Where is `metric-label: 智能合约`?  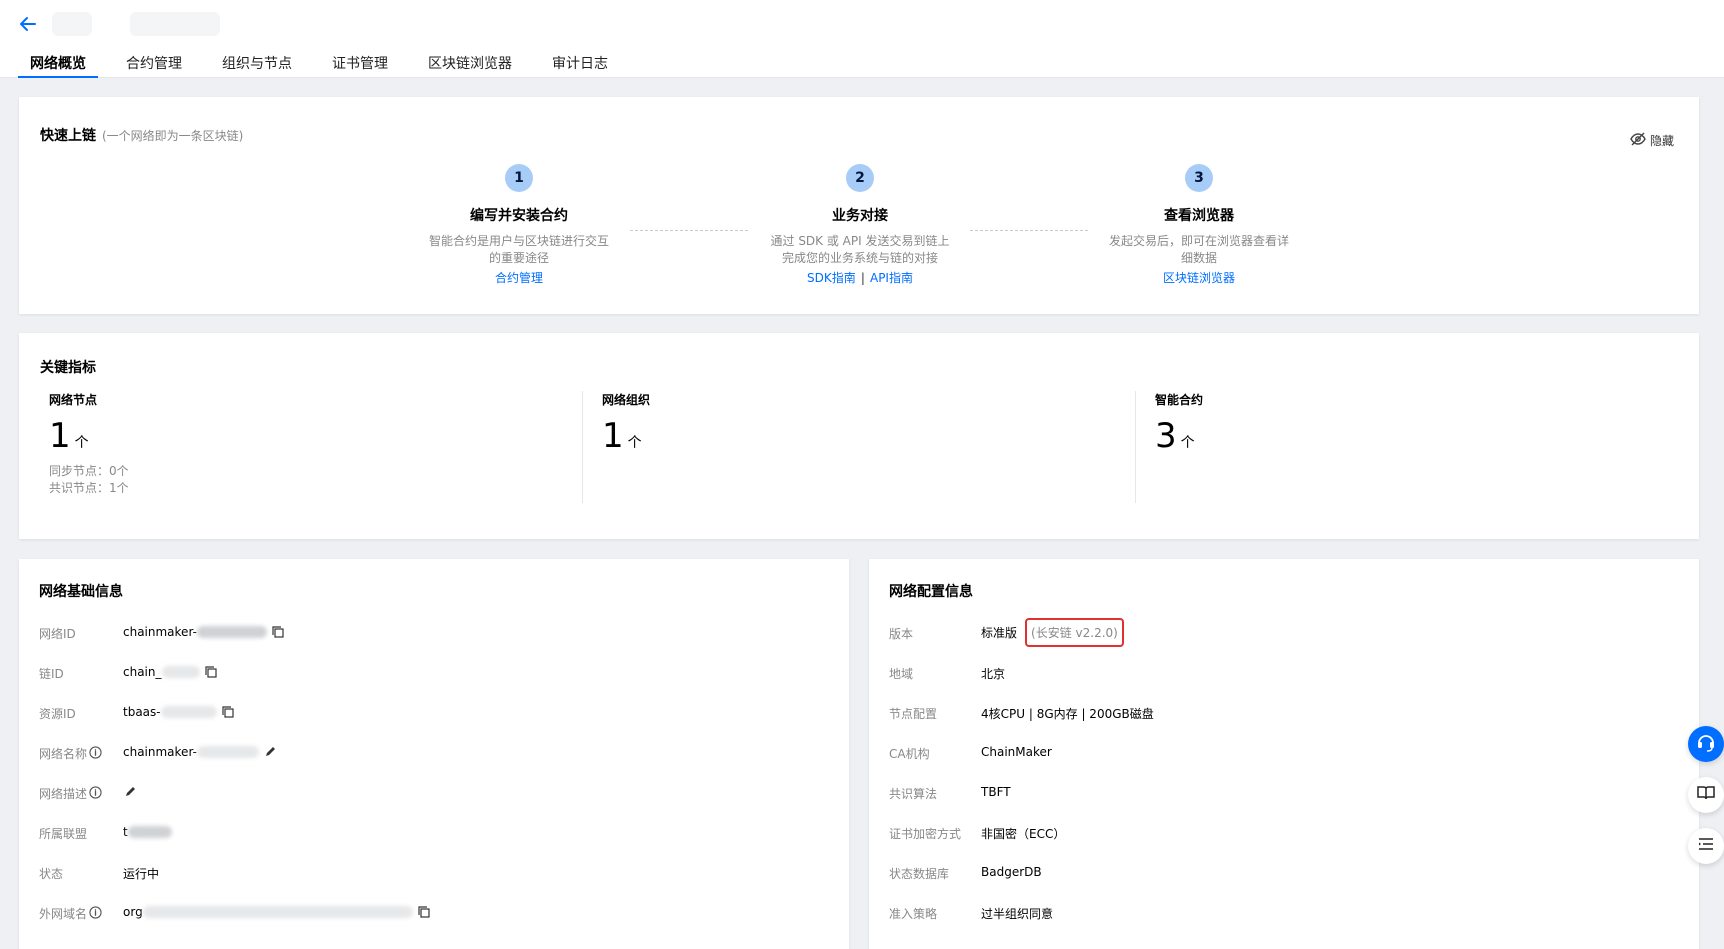
metric-label: 智能合约 is located at coordinates (1179, 400).